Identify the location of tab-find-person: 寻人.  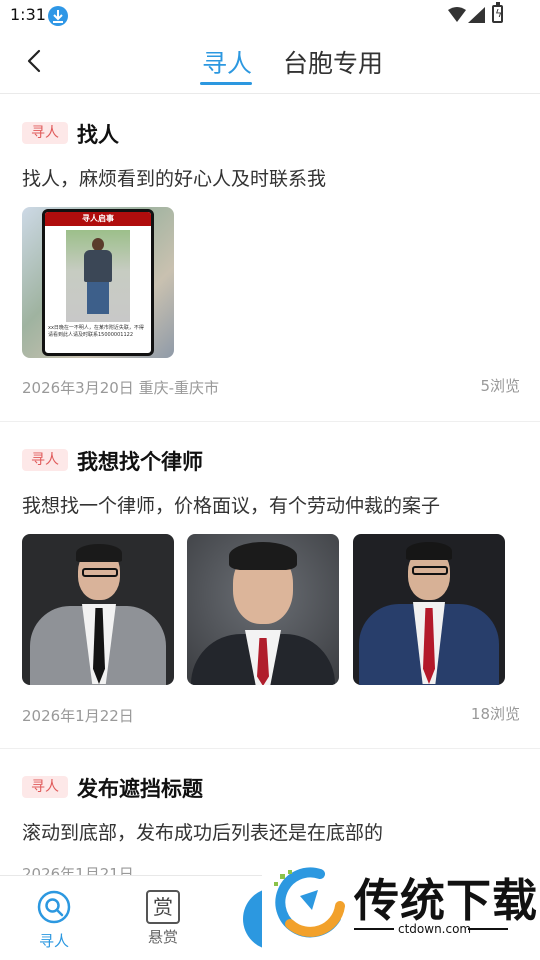
(227, 62).